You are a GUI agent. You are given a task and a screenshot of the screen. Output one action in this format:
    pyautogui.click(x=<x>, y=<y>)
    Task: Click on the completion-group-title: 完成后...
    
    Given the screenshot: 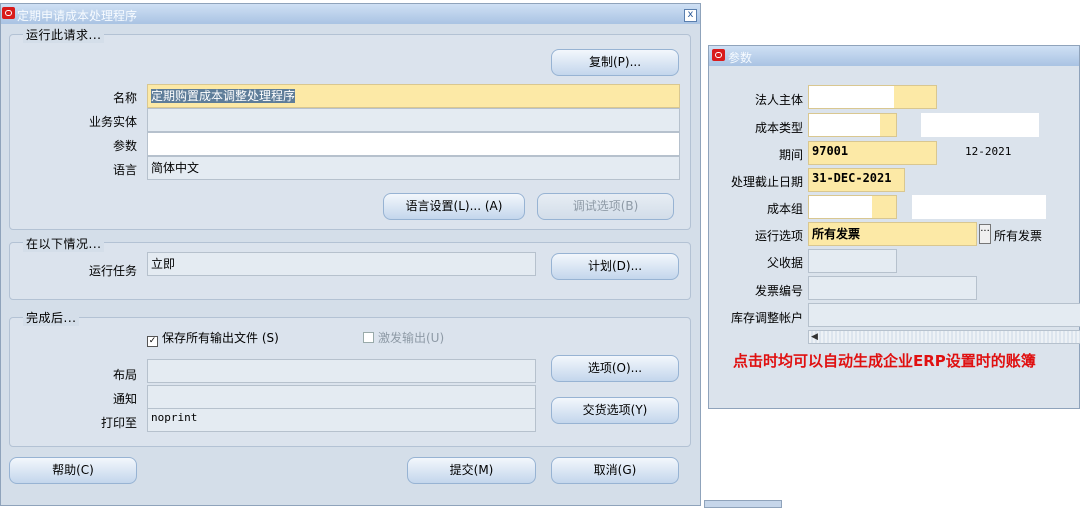 What is the action you would take?
    pyautogui.click(x=51, y=317)
    